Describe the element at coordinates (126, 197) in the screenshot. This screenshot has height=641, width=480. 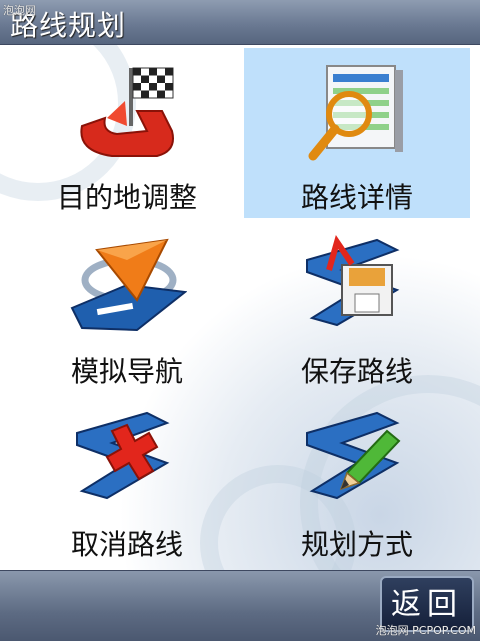
I see `menu-item-label: 目的地调整` at that location.